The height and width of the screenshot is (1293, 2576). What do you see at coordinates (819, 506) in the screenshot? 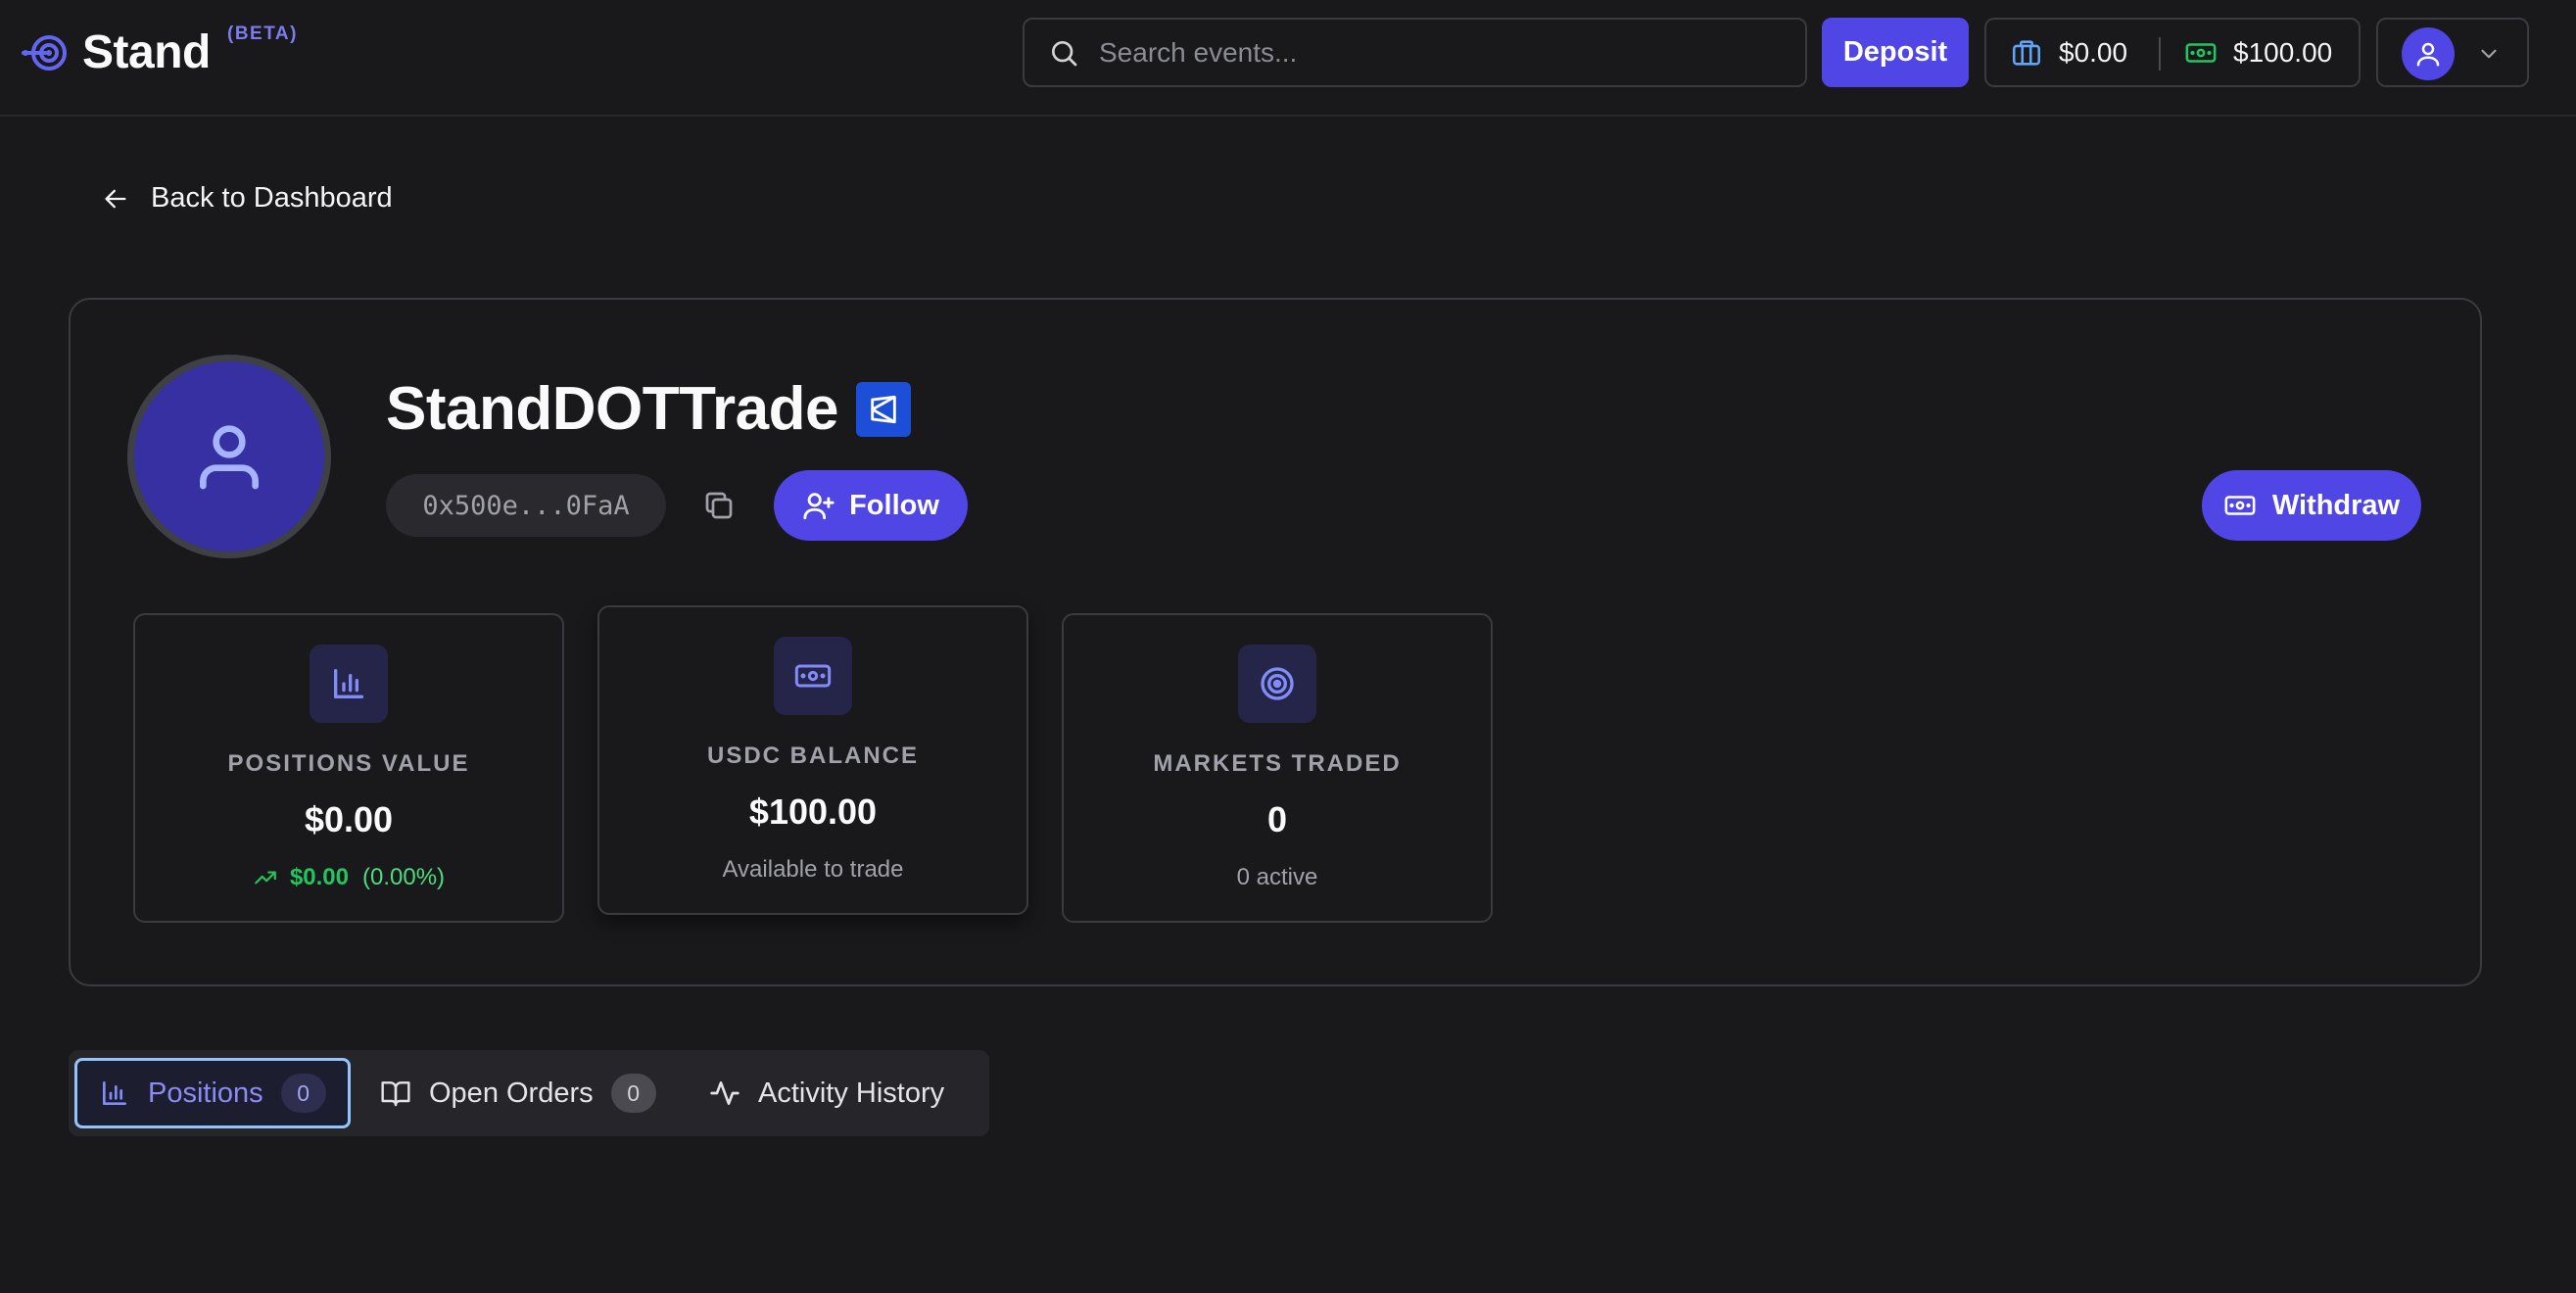
I see `user-plus-icon` at bounding box center [819, 506].